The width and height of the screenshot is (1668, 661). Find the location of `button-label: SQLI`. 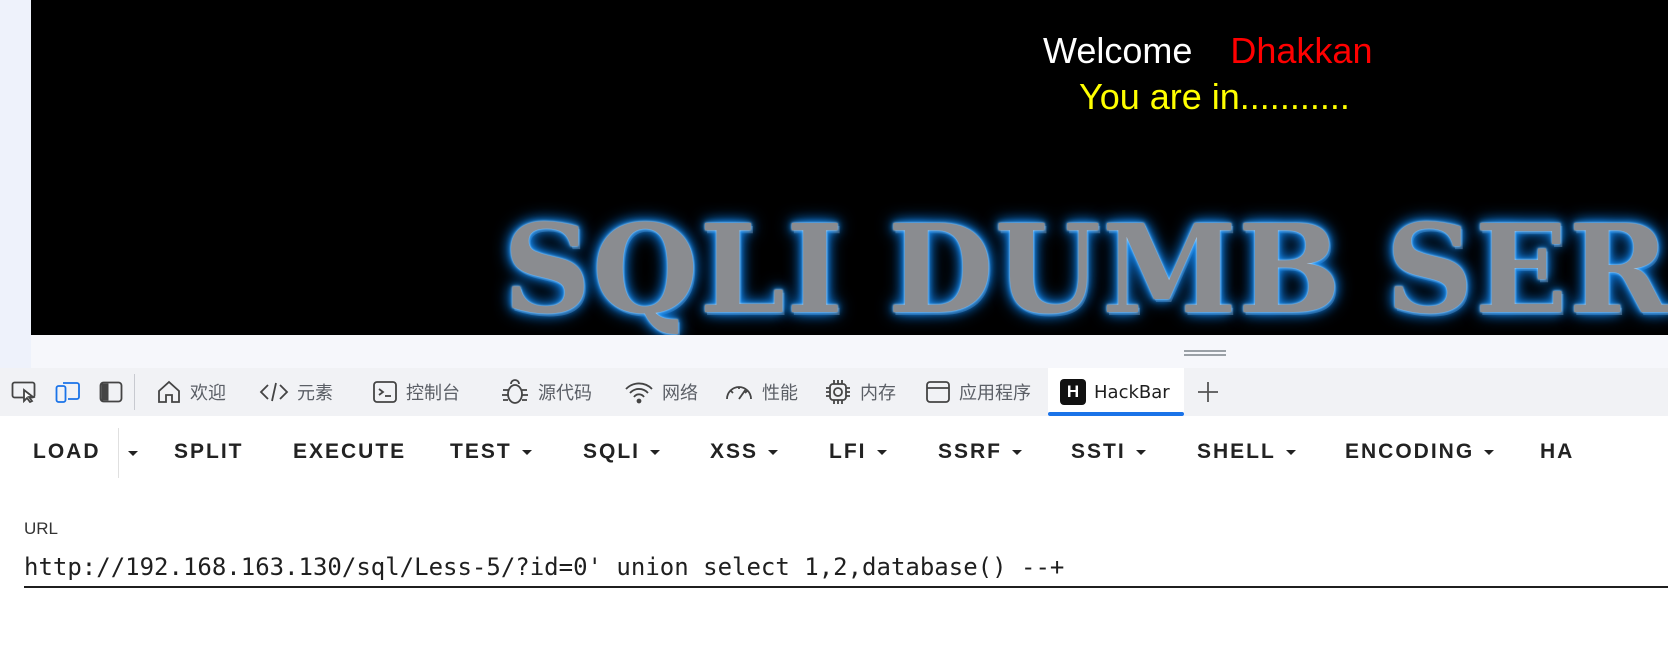

button-label: SQLI is located at coordinates (612, 451).